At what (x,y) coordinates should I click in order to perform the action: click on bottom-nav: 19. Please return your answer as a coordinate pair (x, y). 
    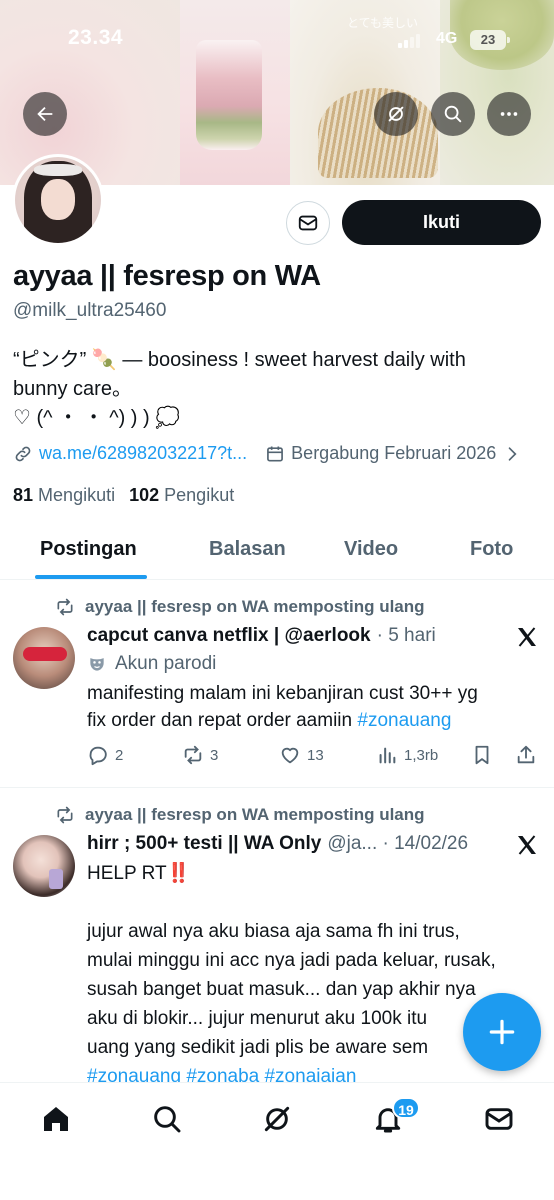
    Looking at the image, I should click on (277, 1141).